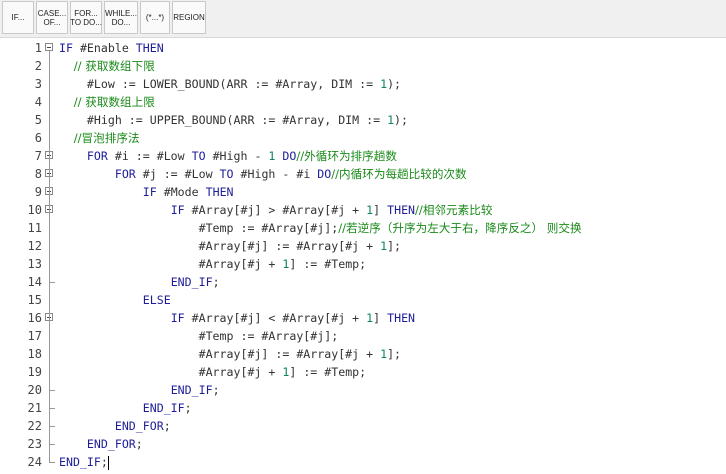 The height and width of the screenshot is (474, 726). What do you see at coordinates (34, 336) in the screenshot?
I see `line-number: 17` at bounding box center [34, 336].